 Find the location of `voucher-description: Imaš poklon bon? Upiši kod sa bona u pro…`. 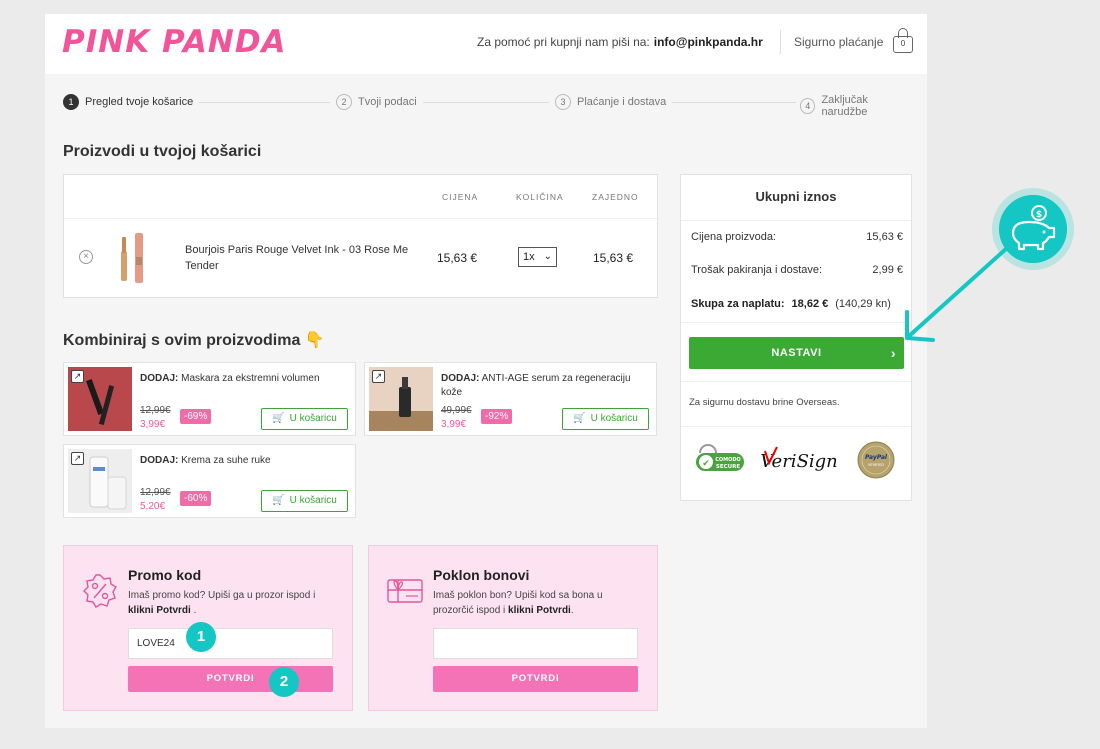

voucher-description: Imaš poklon bon? Upiši kod sa bona u pro… is located at coordinates (518, 603).